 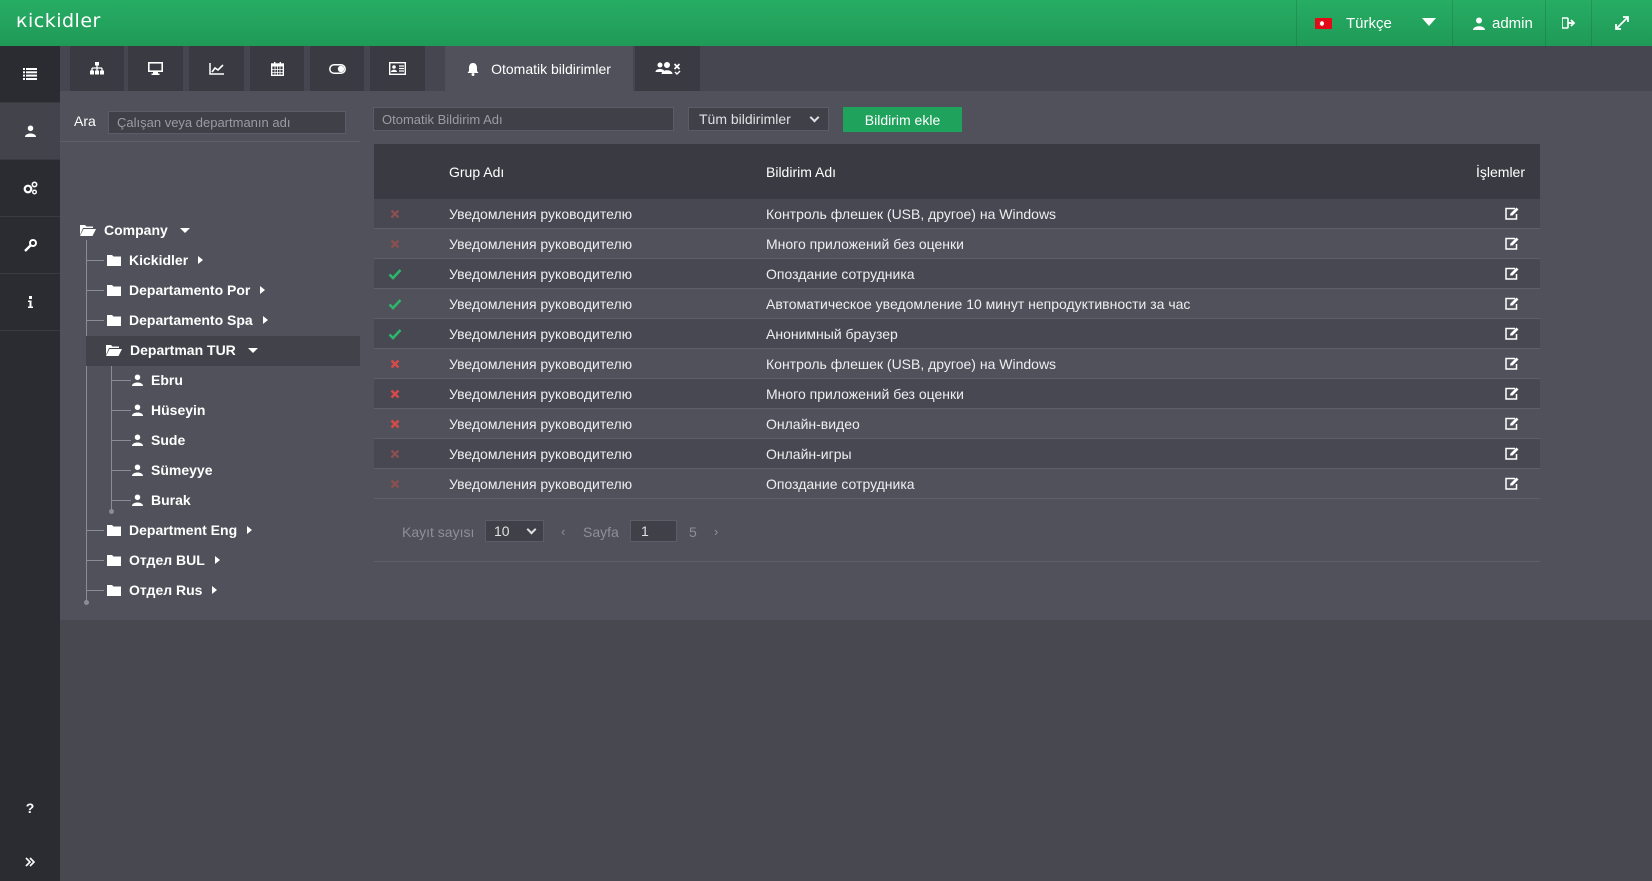 I want to click on tab-automatic-notifications: Otomatik bildirimler, so click(x=539, y=68).